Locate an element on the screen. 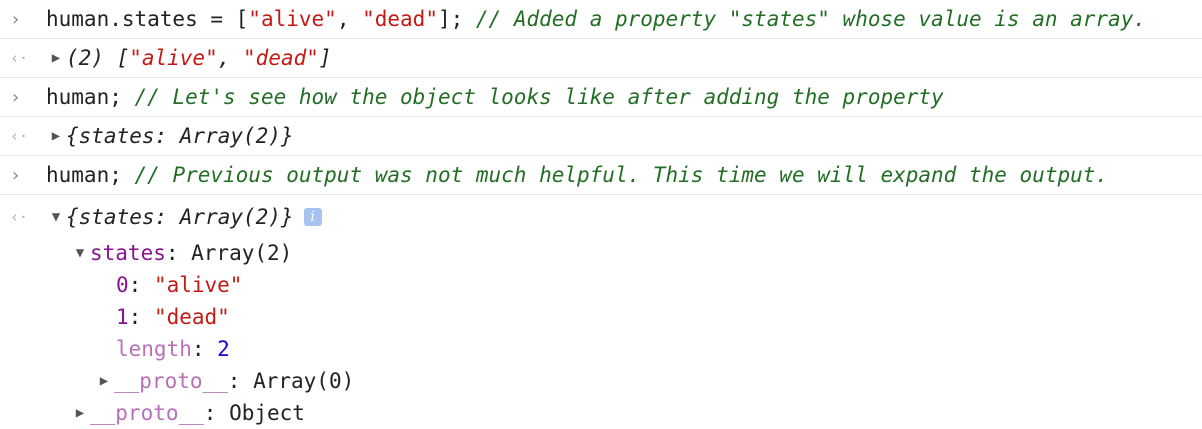 This screenshot has width=1202, height=429. property-value: : Object is located at coordinates (254, 413).